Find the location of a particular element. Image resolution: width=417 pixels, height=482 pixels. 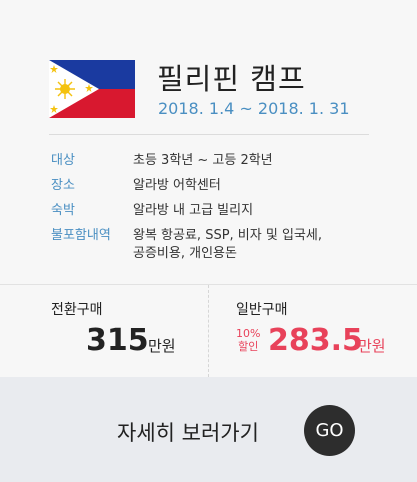

info-label: 숙박 is located at coordinates (63, 210).